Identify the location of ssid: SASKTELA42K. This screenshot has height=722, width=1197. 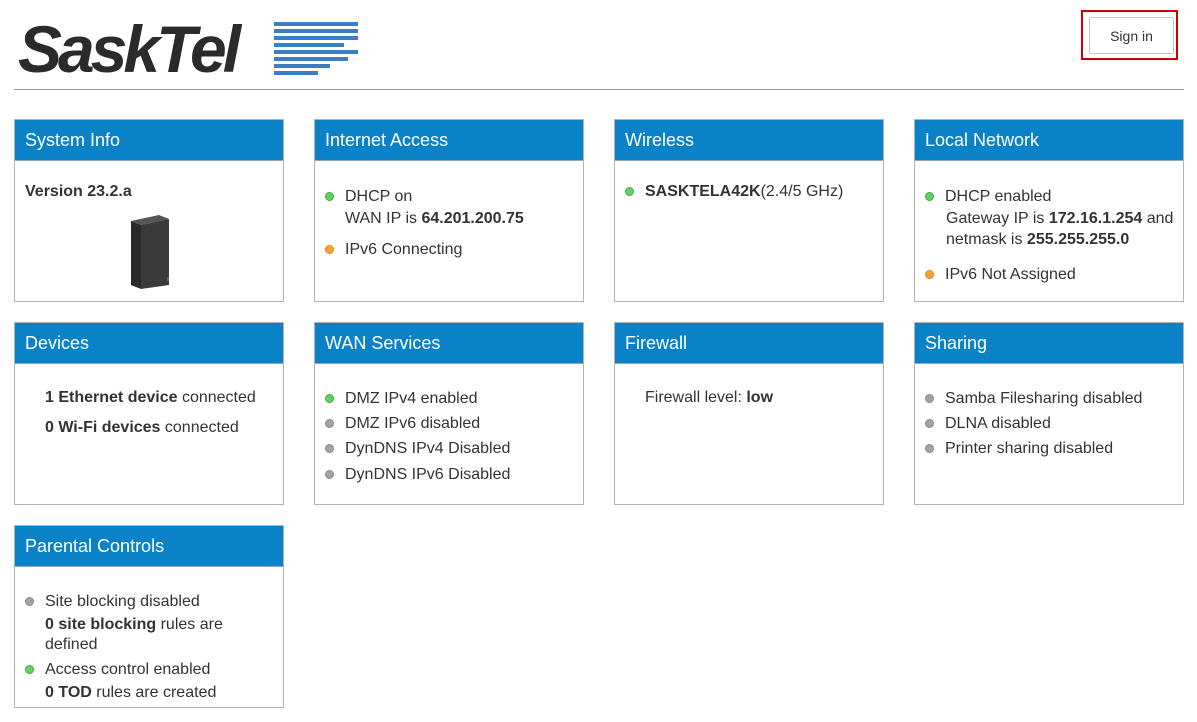
(703, 191).